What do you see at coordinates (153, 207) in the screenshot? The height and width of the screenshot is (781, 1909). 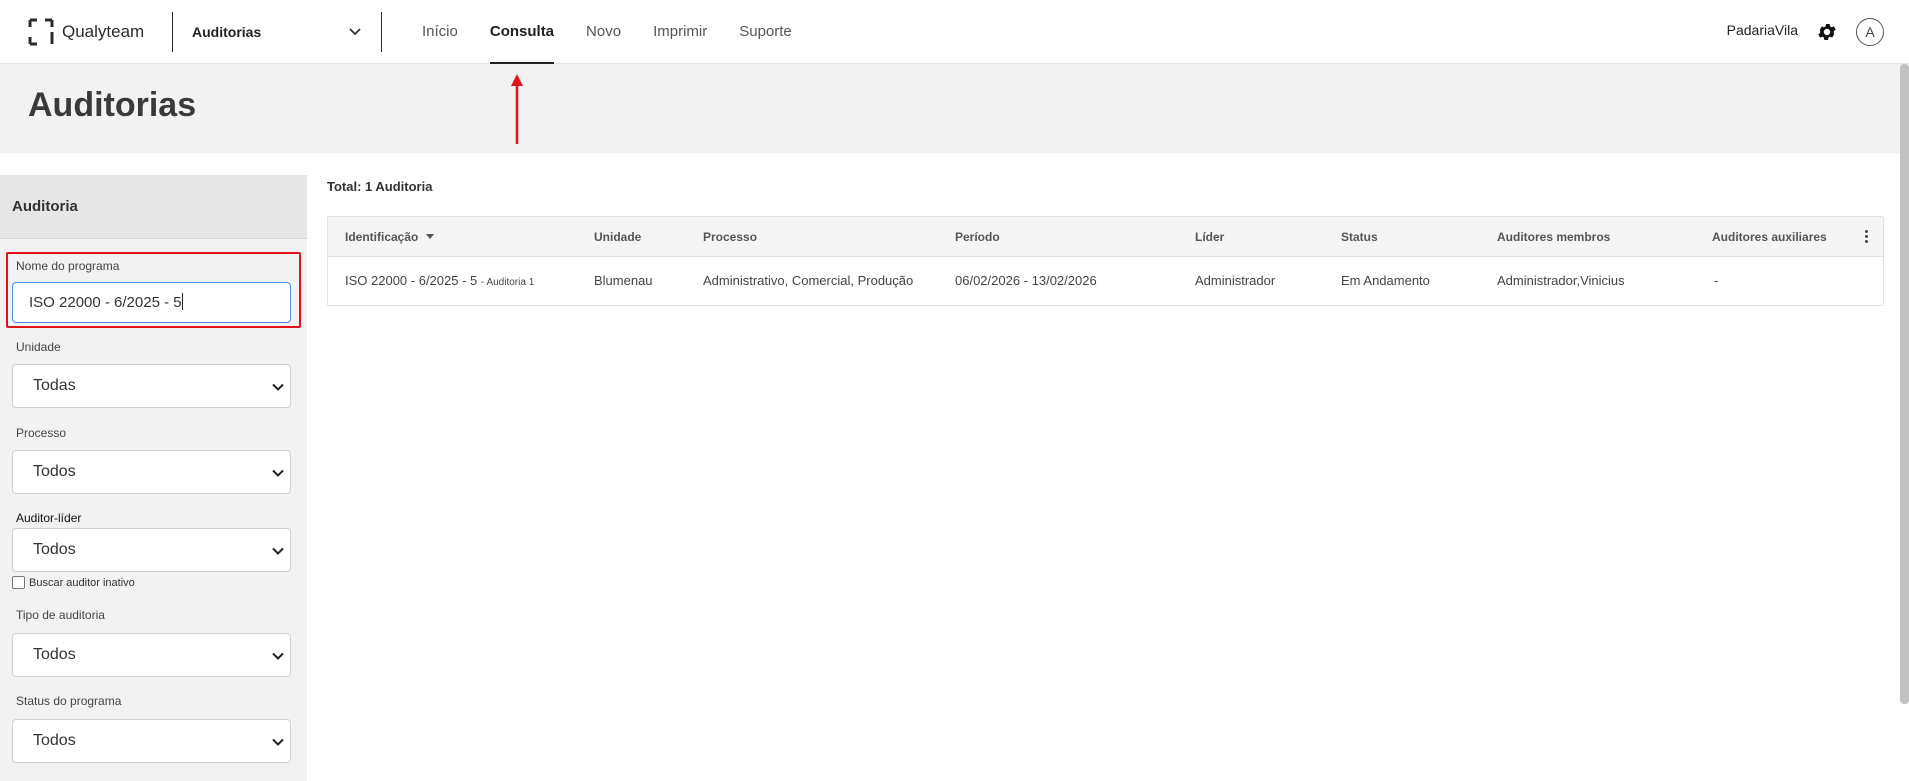 I see `filter-heading: Auditoria` at bounding box center [153, 207].